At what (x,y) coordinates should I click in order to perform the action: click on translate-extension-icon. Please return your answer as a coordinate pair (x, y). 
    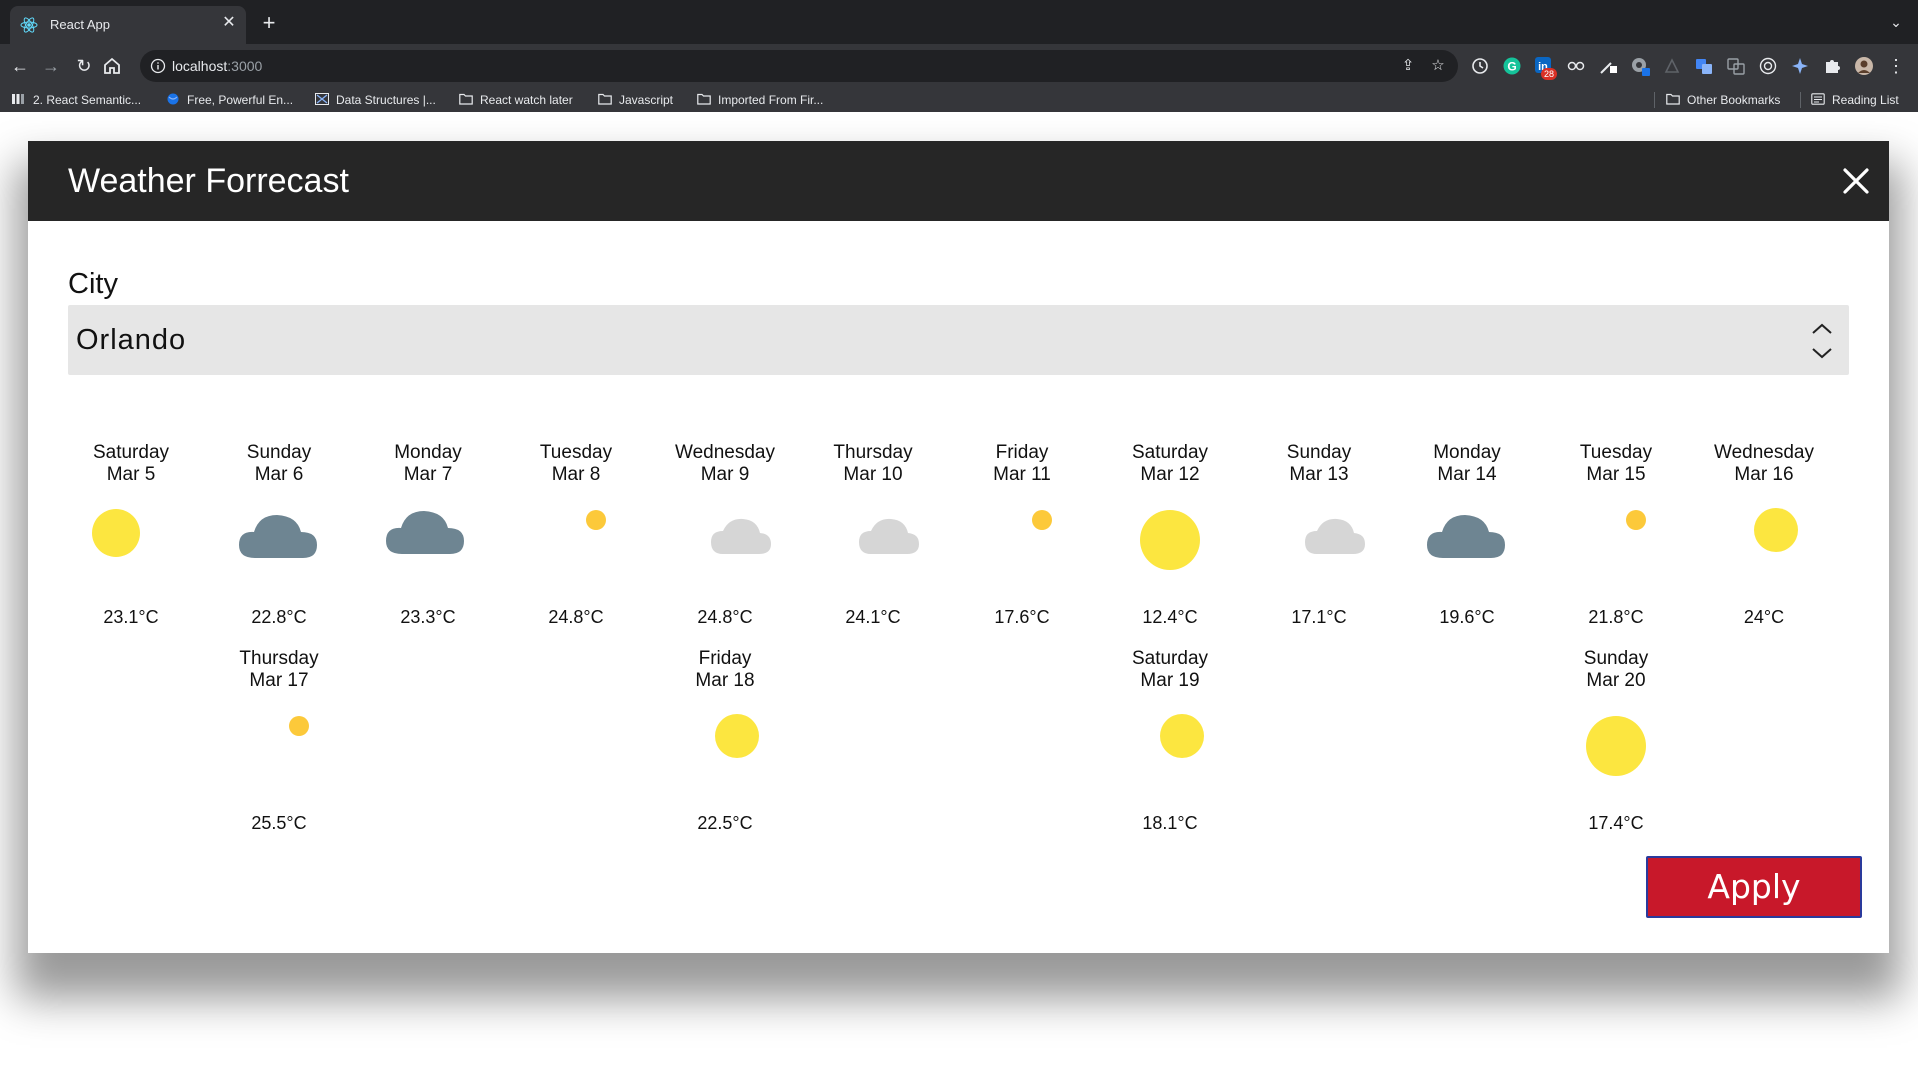
    Looking at the image, I should click on (1704, 66).